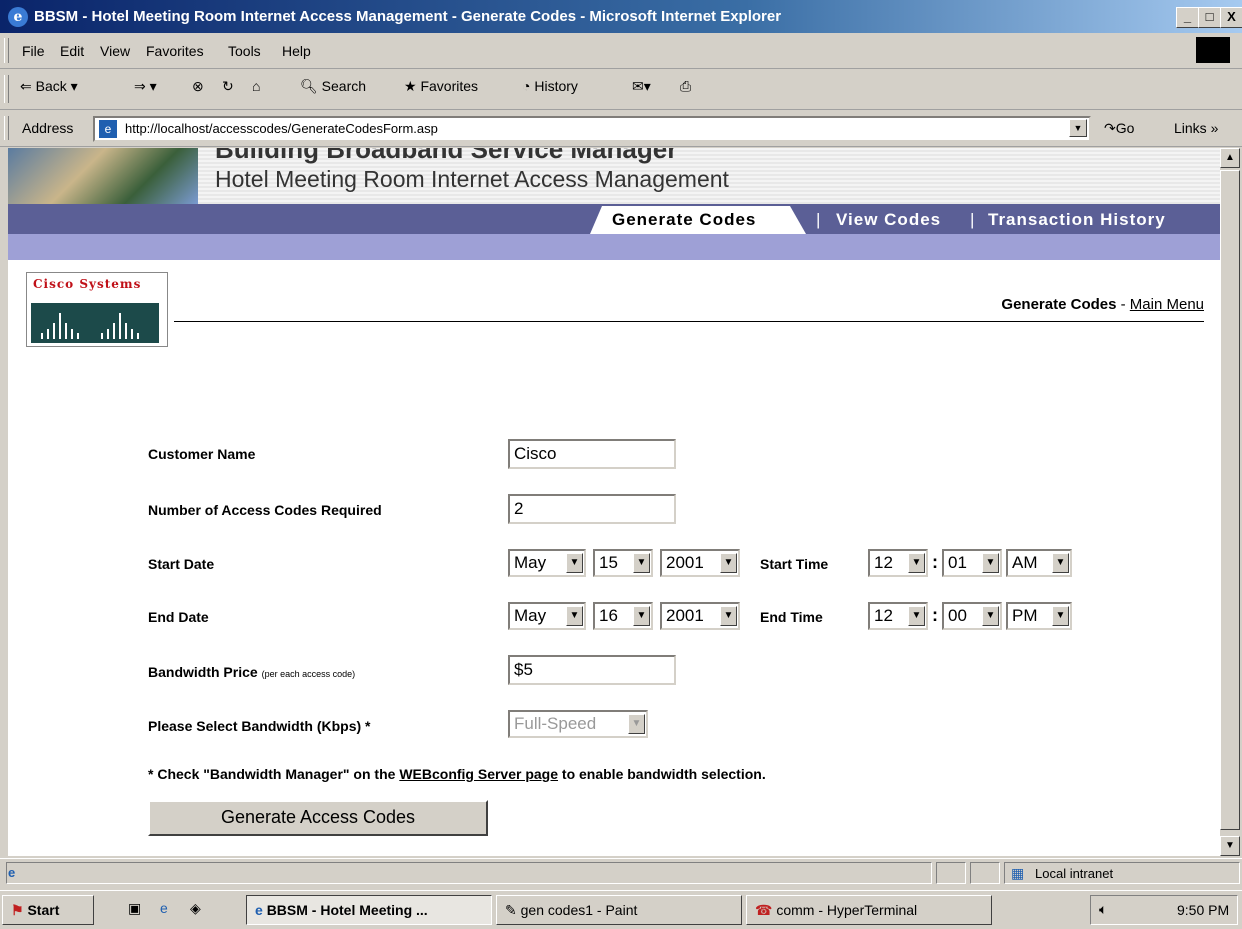  What do you see at coordinates (259, 726) in the screenshot?
I see `bandwidth-label: Please Select Bandwidth (Kbps) *` at bounding box center [259, 726].